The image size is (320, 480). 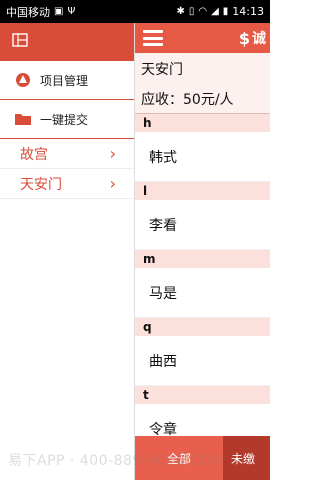 I want to click on list-item: 马是, so click(x=202, y=293).